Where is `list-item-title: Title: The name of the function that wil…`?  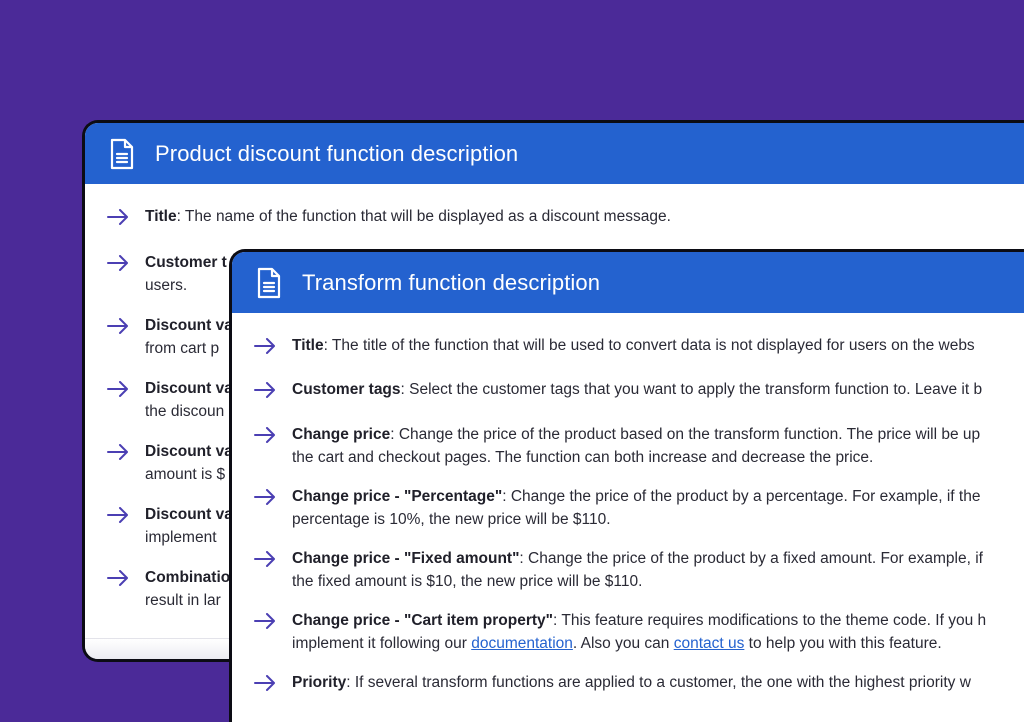 list-item-title: Title: The name of the function that wil… is located at coordinates (565, 217).